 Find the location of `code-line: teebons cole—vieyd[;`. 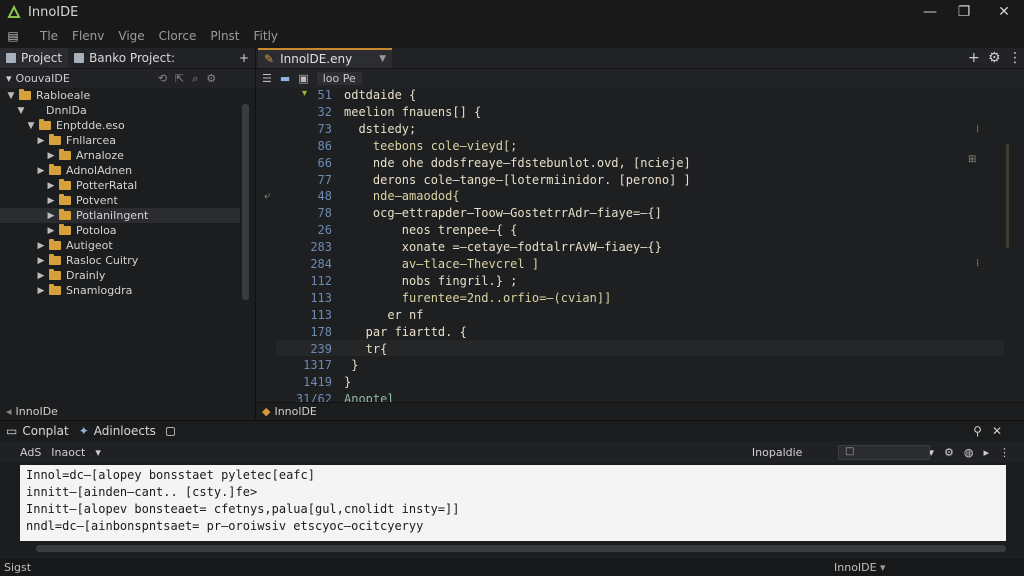

code-line: teebons cole—vieyd[; is located at coordinates (431, 146).